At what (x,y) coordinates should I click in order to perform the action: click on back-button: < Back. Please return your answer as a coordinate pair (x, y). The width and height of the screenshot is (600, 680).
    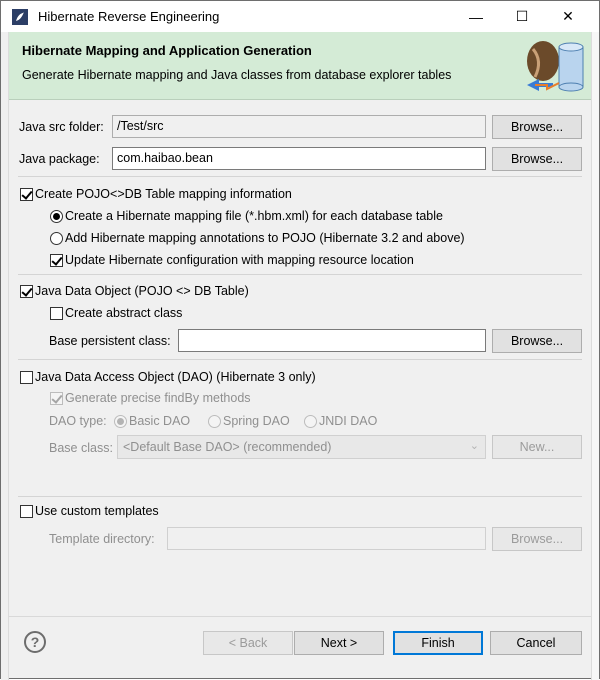
    Looking at the image, I should click on (248, 643).